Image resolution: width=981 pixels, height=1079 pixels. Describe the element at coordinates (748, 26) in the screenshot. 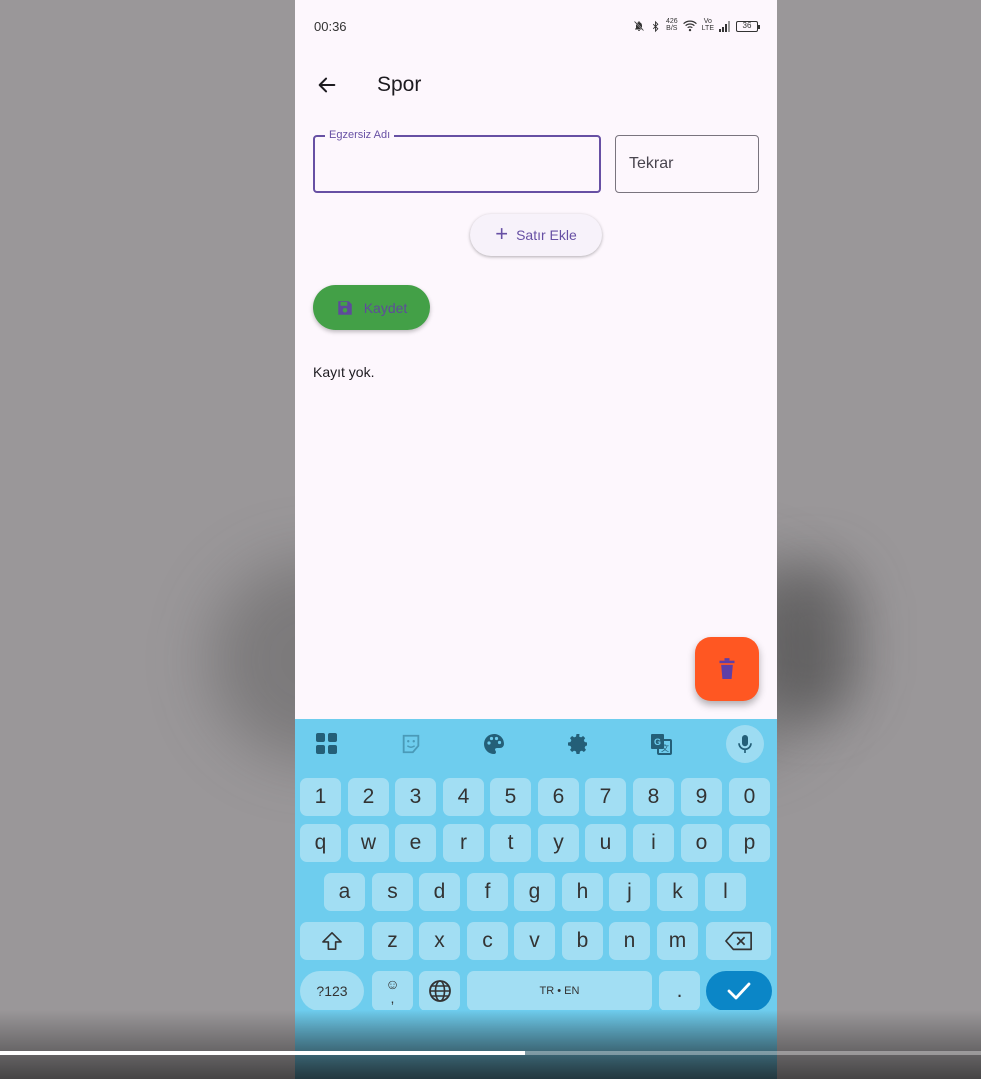

I see `battery-icon: 36` at that location.